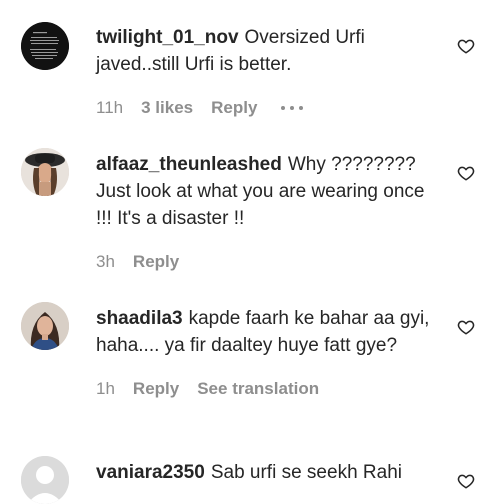  What do you see at coordinates (105, 262) in the screenshot?
I see `comment-time: 3h` at bounding box center [105, 262].